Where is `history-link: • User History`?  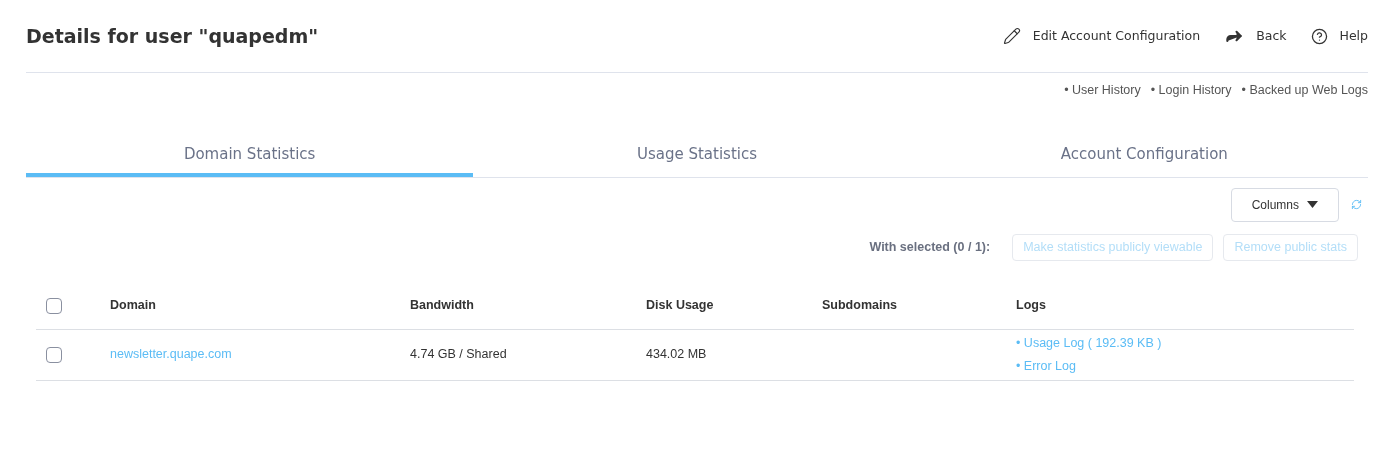
history-link: • User History is located at coordinates (1102, 90).